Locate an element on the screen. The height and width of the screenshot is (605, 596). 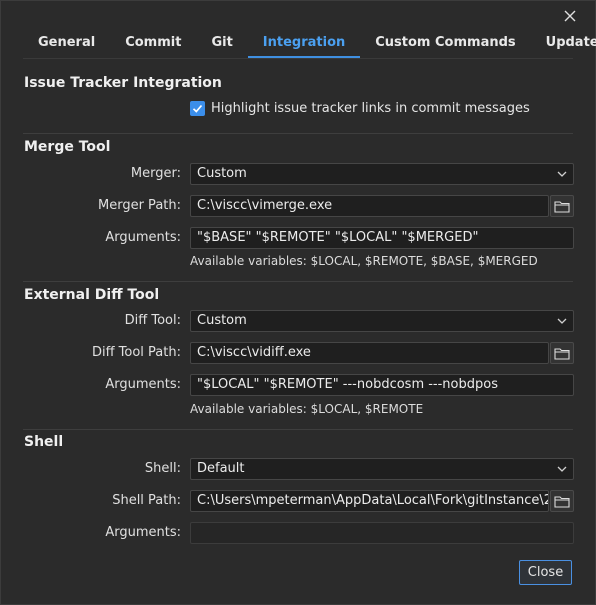
diff-variables-hint: Available variables: $LOCAL, $REMOTE is located at coordinates (307, 409).